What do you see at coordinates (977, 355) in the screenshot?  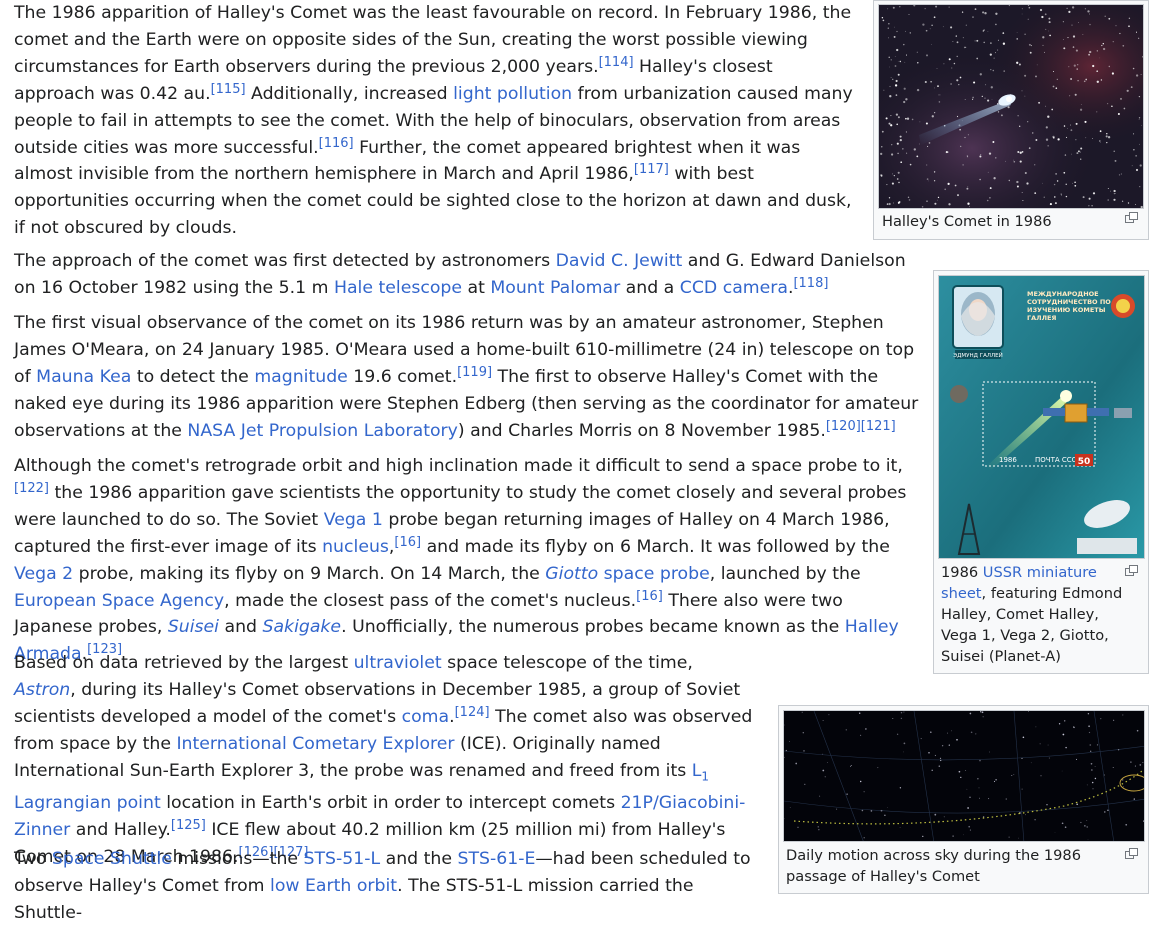 I see `stamp-name-text: ЭДМУНД ГАЛЛЕЙ` at bounding box center [977, 355].